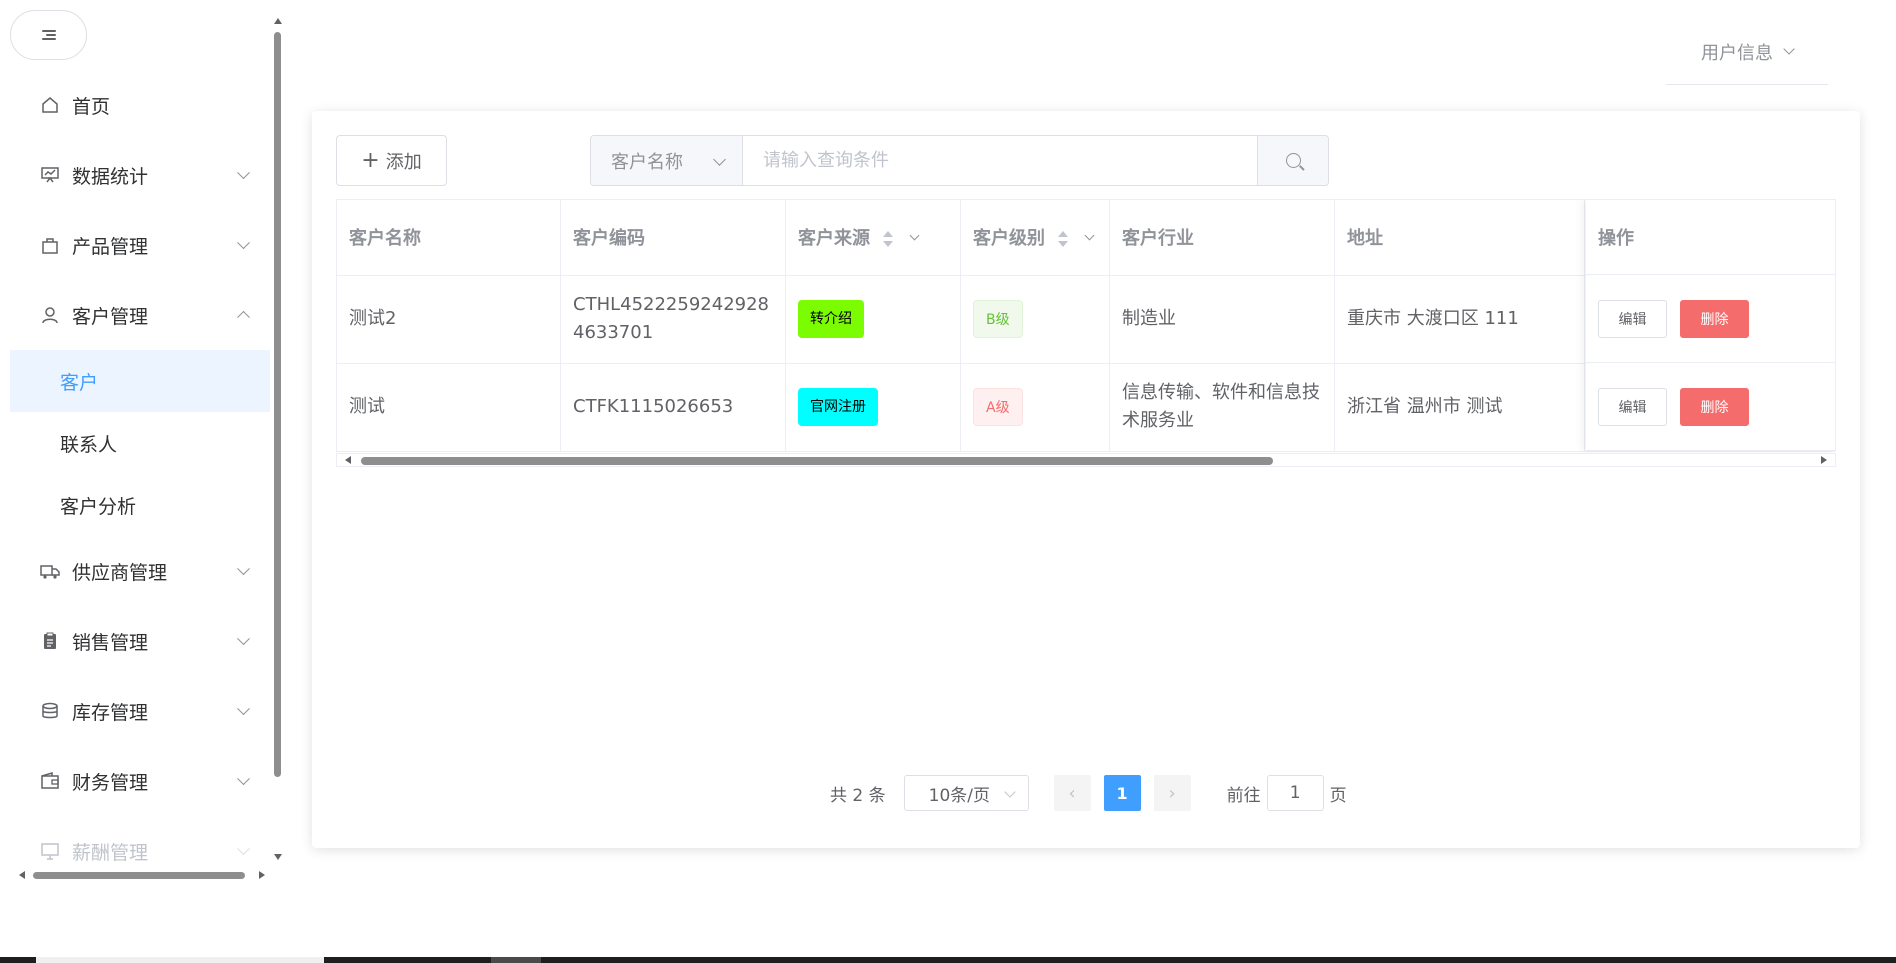 This screenshot has height=963, width=1896. I want to click on level-tag: B级, so click(998, 319).